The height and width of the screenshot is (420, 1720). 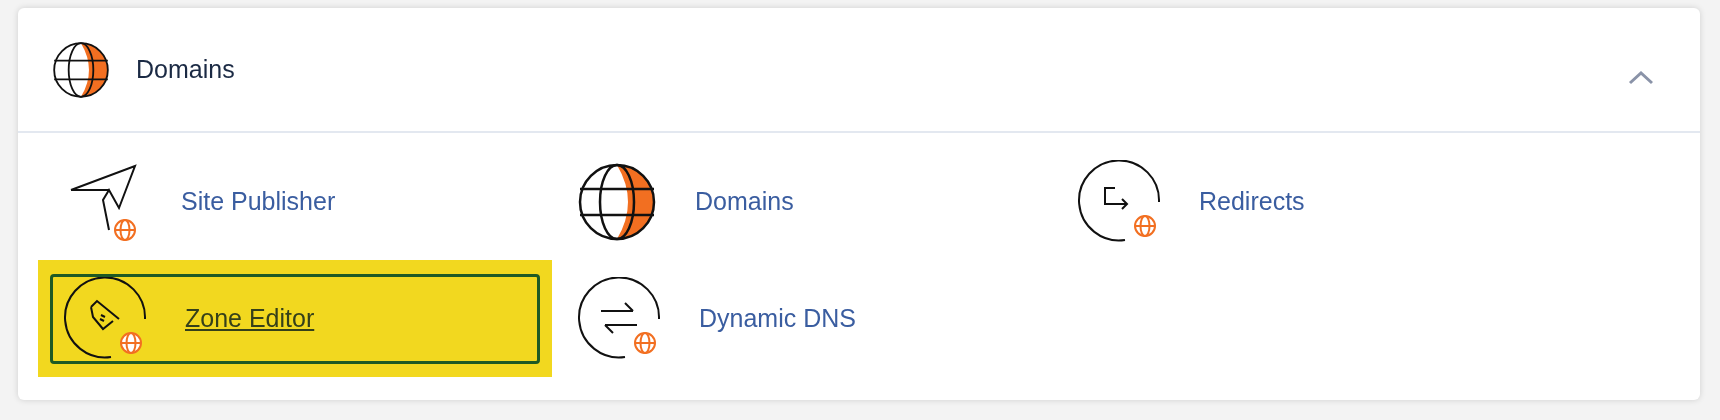 I want to click on tool-link: Zone Editor, so click(x=295, y=318).